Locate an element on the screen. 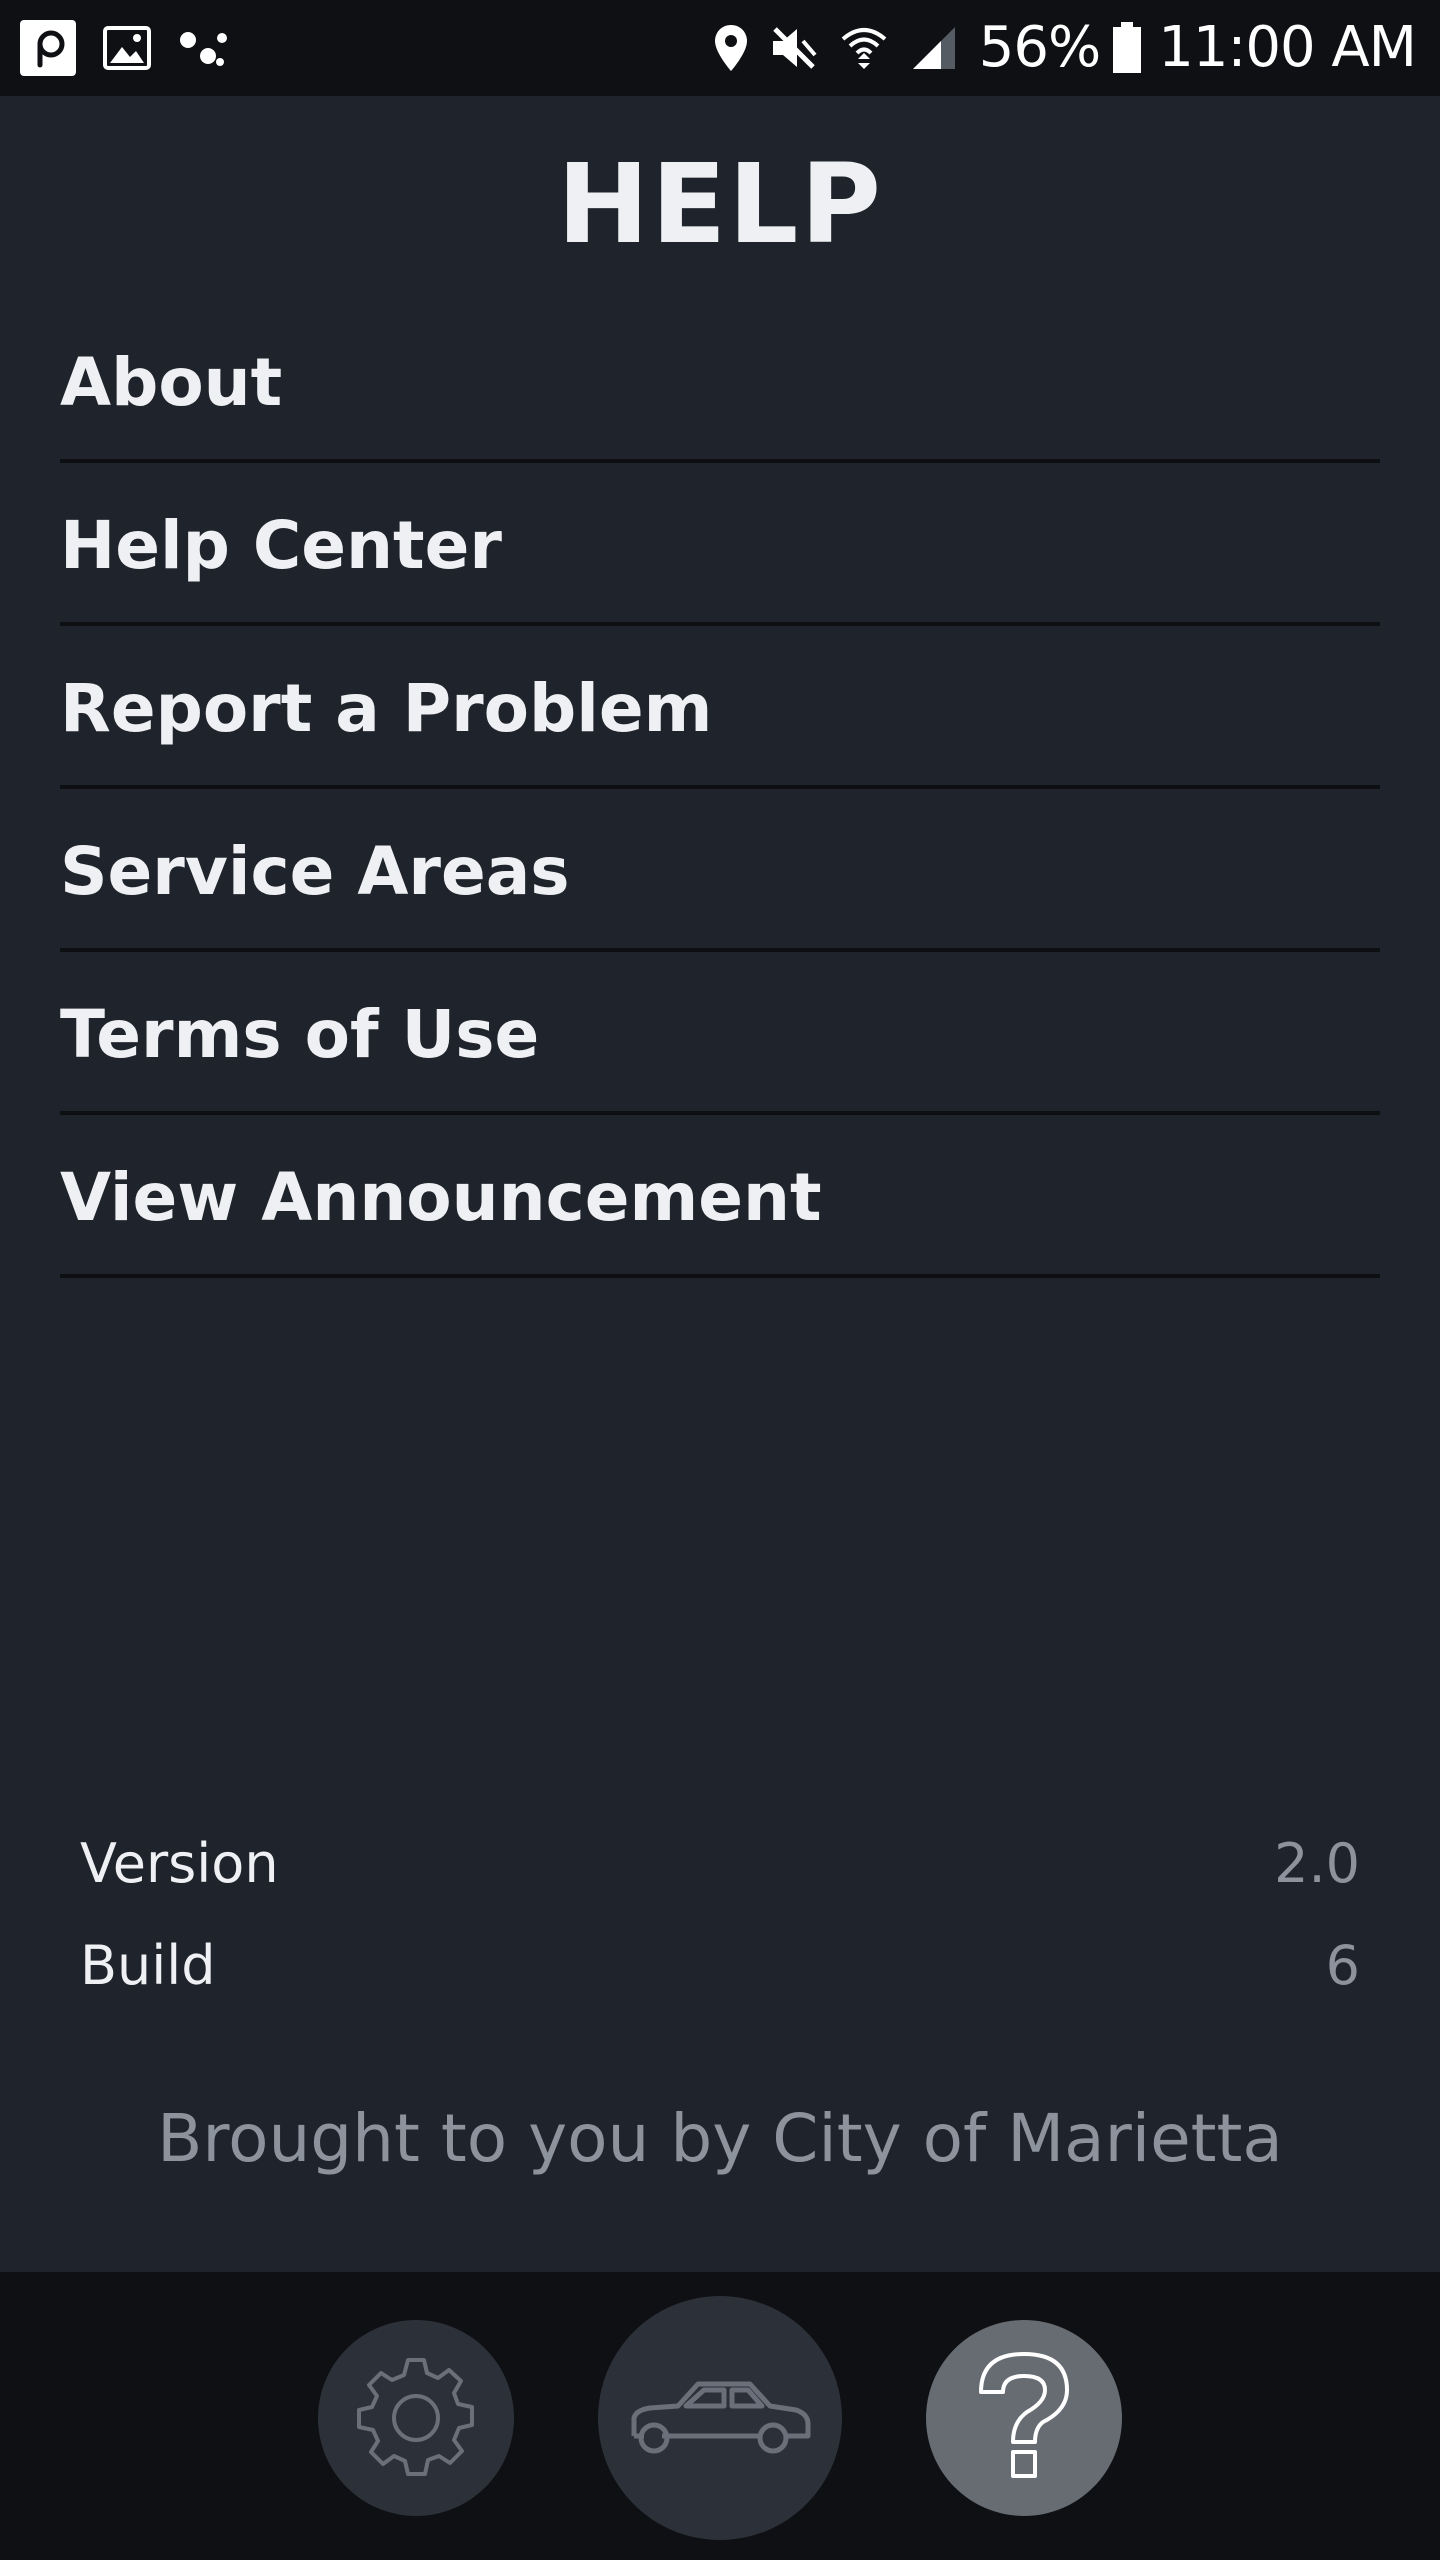 This screenshot has width=1440, height=2560. build-row: Build 6 is located at coordinates (720, 1965).